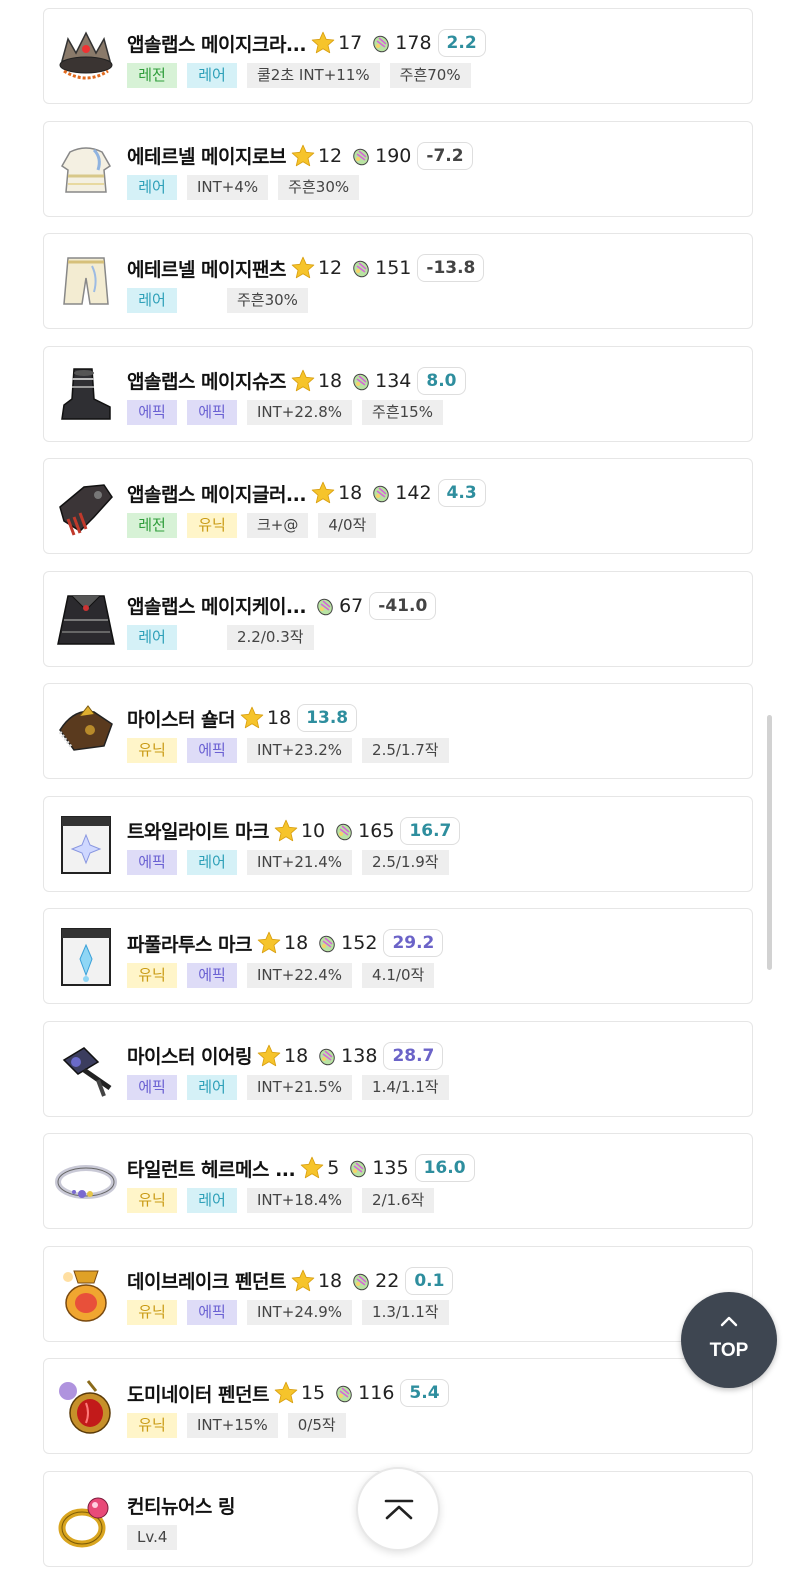  I want to click on potential-value: 116, so click(376, 1393).